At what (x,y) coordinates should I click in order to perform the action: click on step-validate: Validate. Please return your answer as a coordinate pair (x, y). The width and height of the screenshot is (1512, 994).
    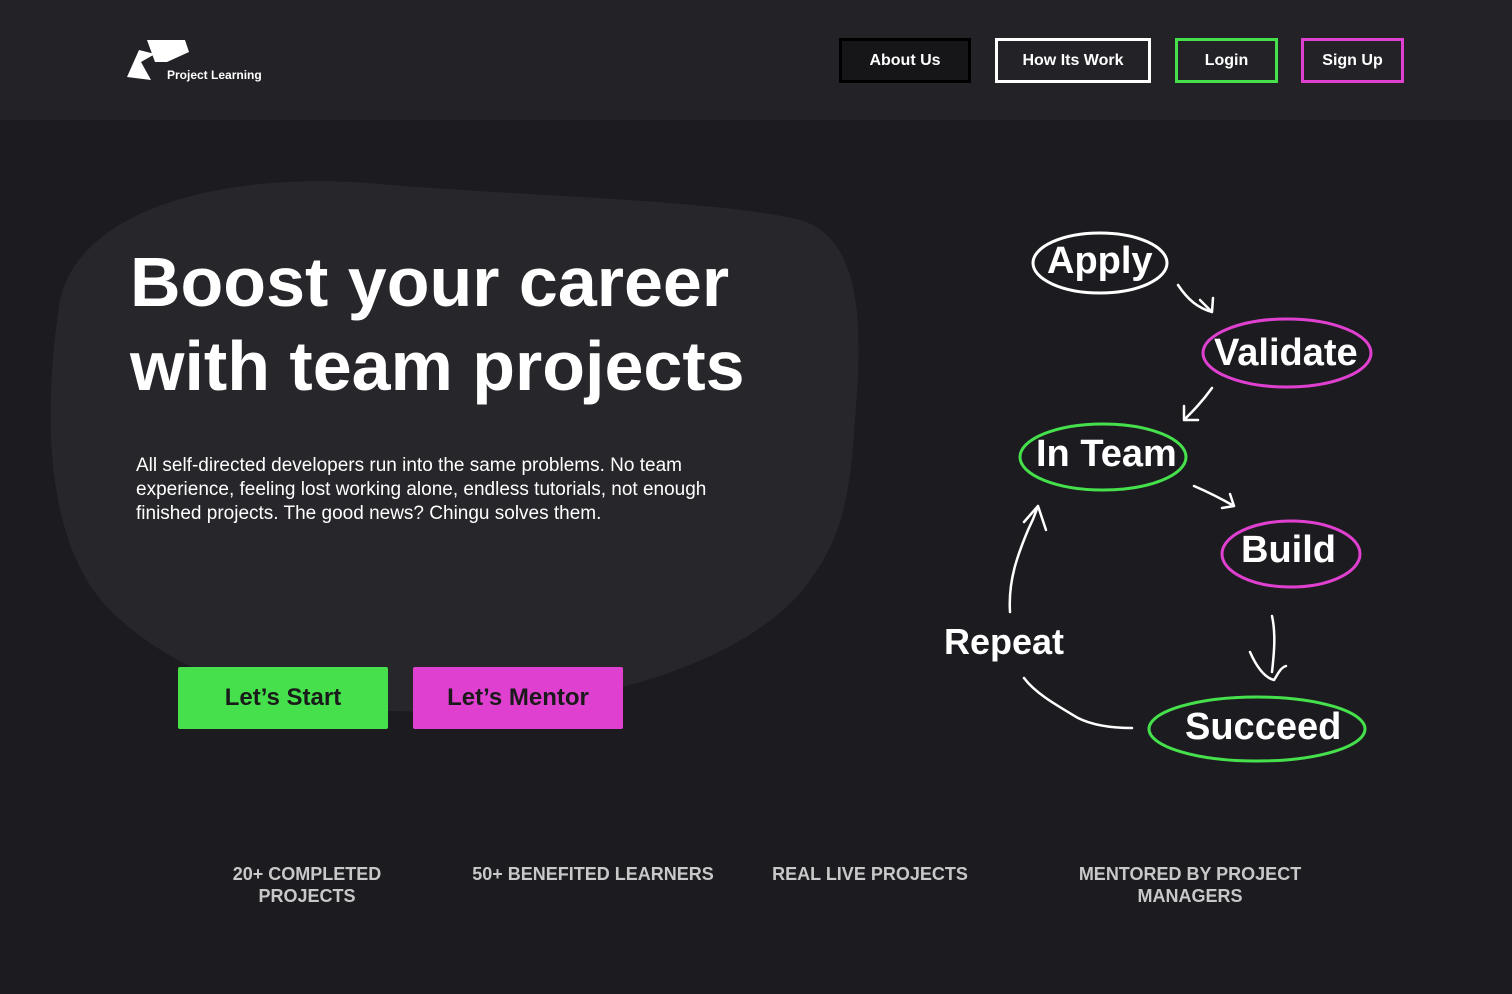
    Looking at the image, I should click on (1286, 353).